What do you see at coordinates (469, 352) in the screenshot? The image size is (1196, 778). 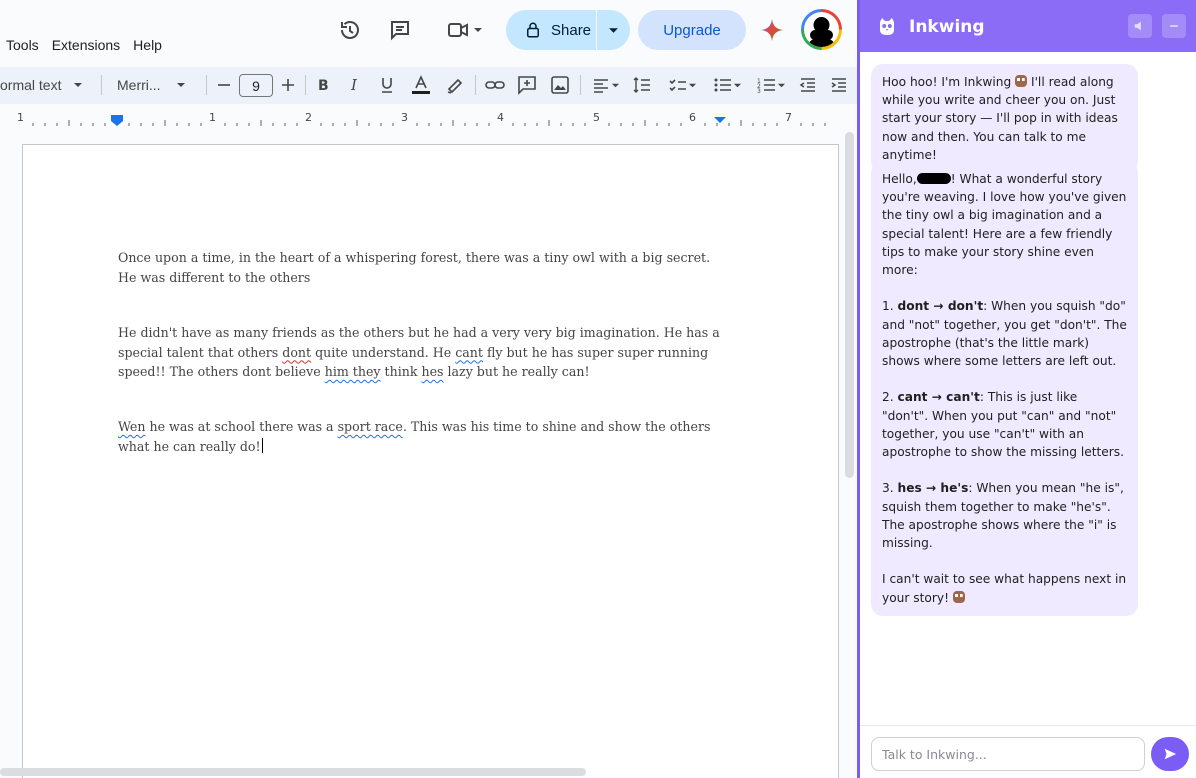 I see `grammar-suggestion: cant` at bounding box center [469, 352].